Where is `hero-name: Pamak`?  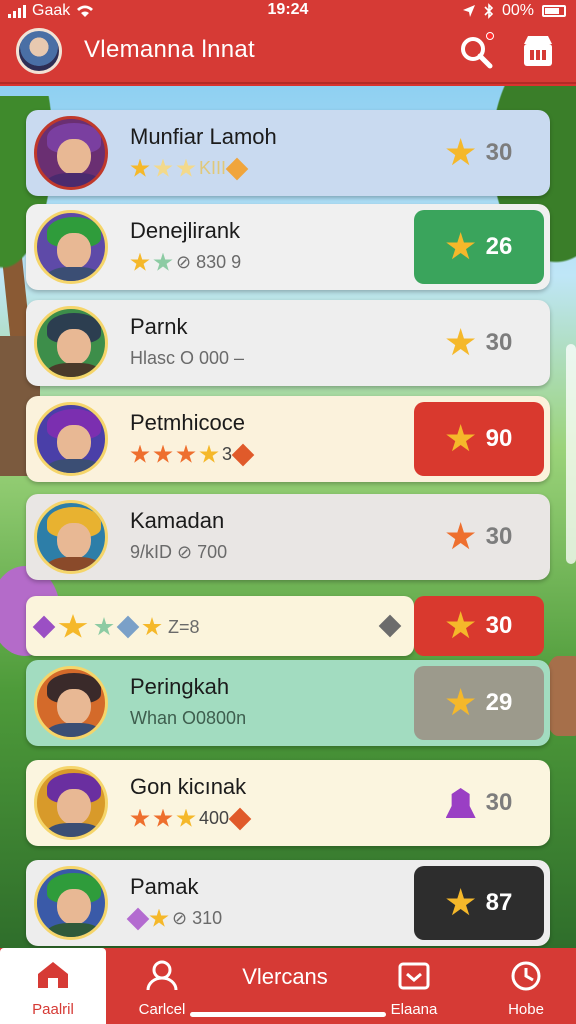 hero-name: Pamak is located at coordinates (164, 886).